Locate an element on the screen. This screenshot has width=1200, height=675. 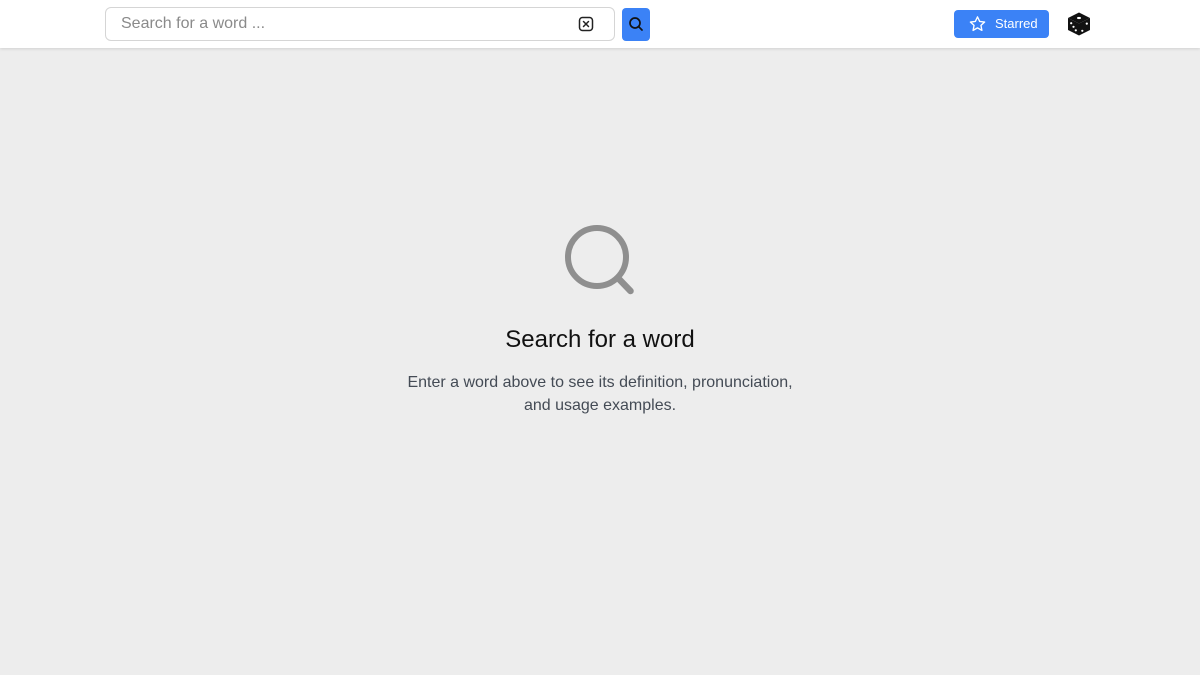
top-bar: Starred is located at coordinates (600, 24).